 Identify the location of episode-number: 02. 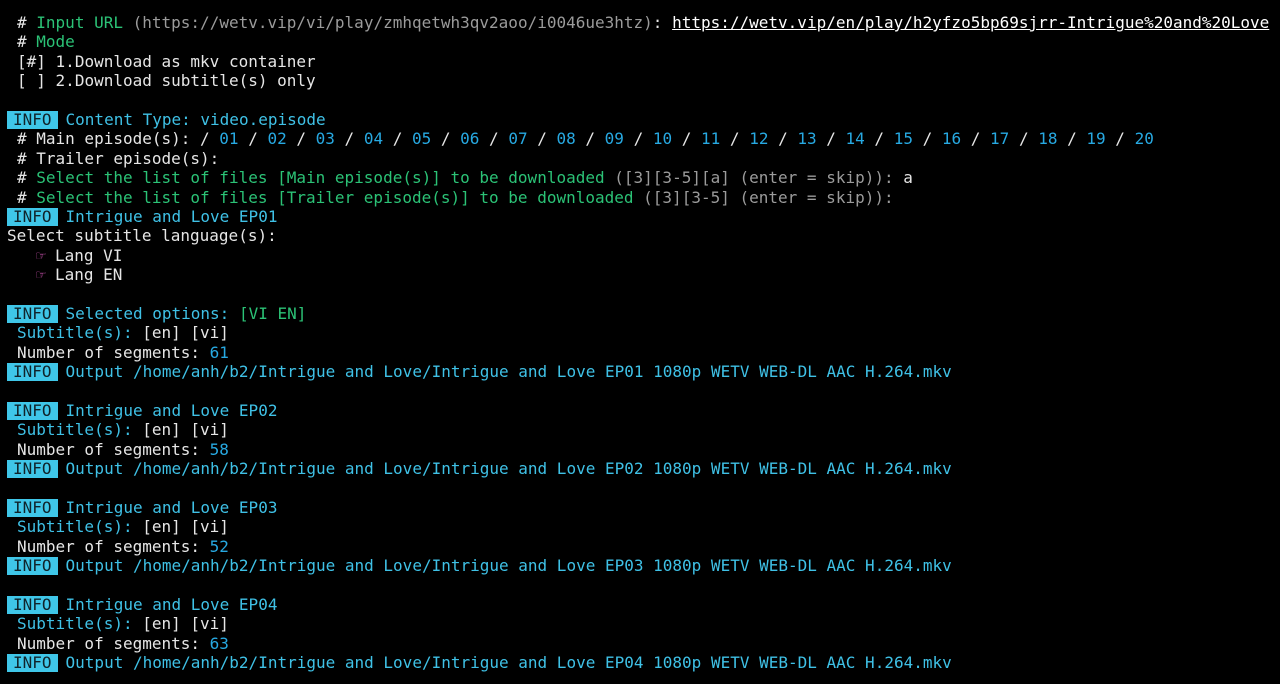
(276, 138).